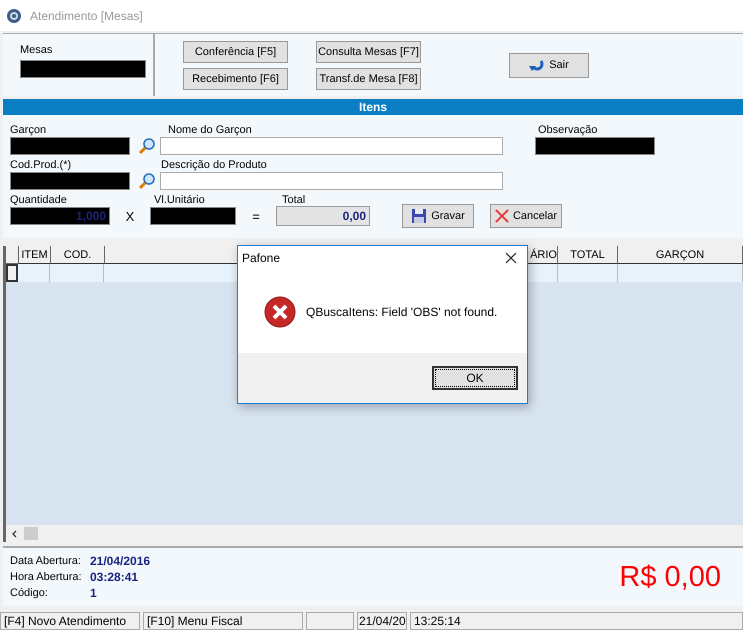 Image resolution: width=743 pixels, height=630 pixels. What do you see at coordinates (331, 181) in the screenshot?
I see `descricao-field` at bounding box center [331, 181].